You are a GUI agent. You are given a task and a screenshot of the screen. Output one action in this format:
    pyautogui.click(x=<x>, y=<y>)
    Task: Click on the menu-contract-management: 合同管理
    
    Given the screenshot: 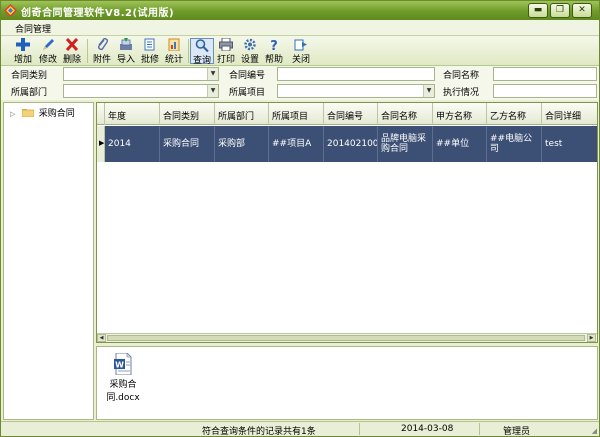 What is the action you would take?
    pyautogui.click(x=33, y=28)
    